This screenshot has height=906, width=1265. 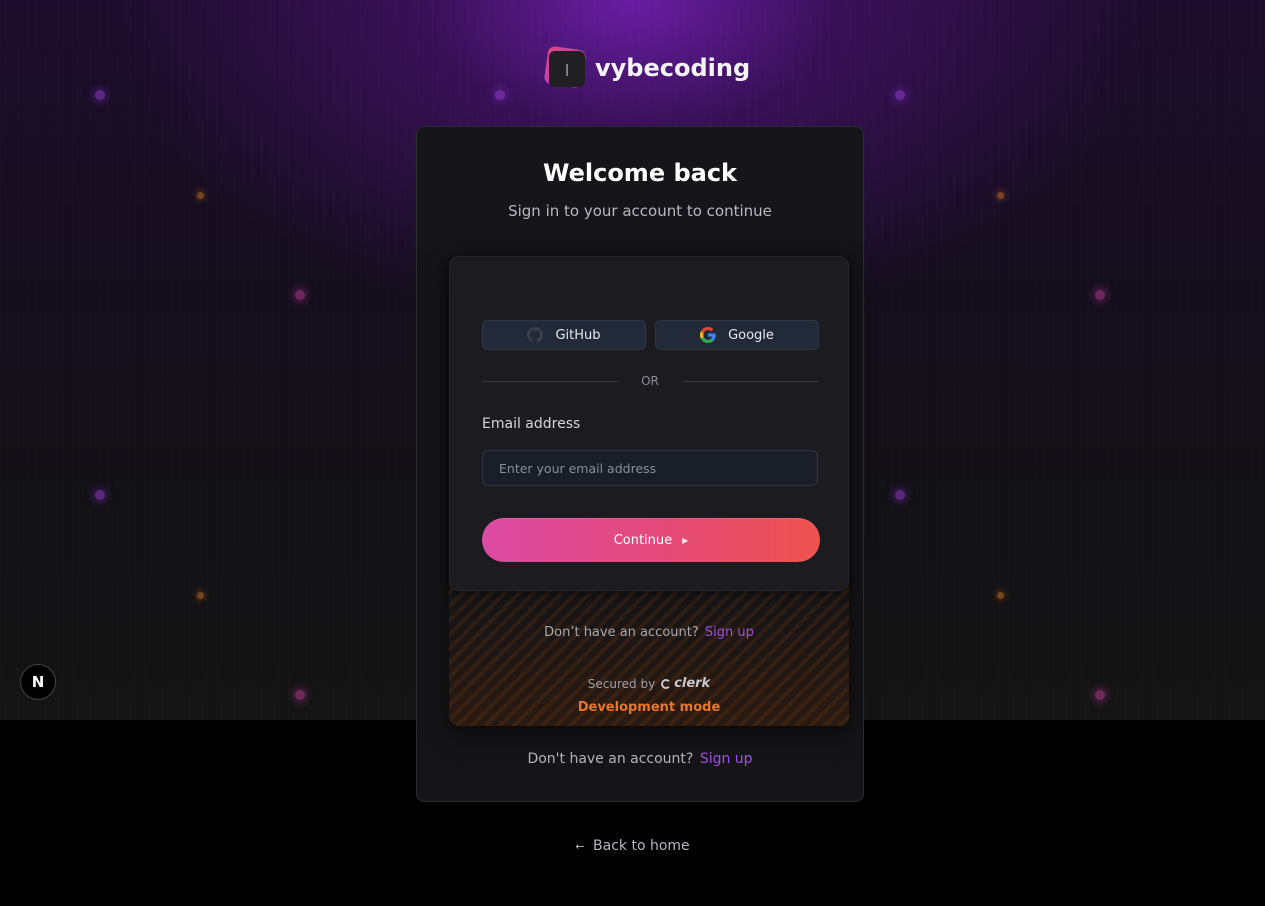 What do you see at coordinates (640, 211) in the screenshot?
I see `page-subtitle: Sign in to your account to continue` at bounding box center [640, 211].